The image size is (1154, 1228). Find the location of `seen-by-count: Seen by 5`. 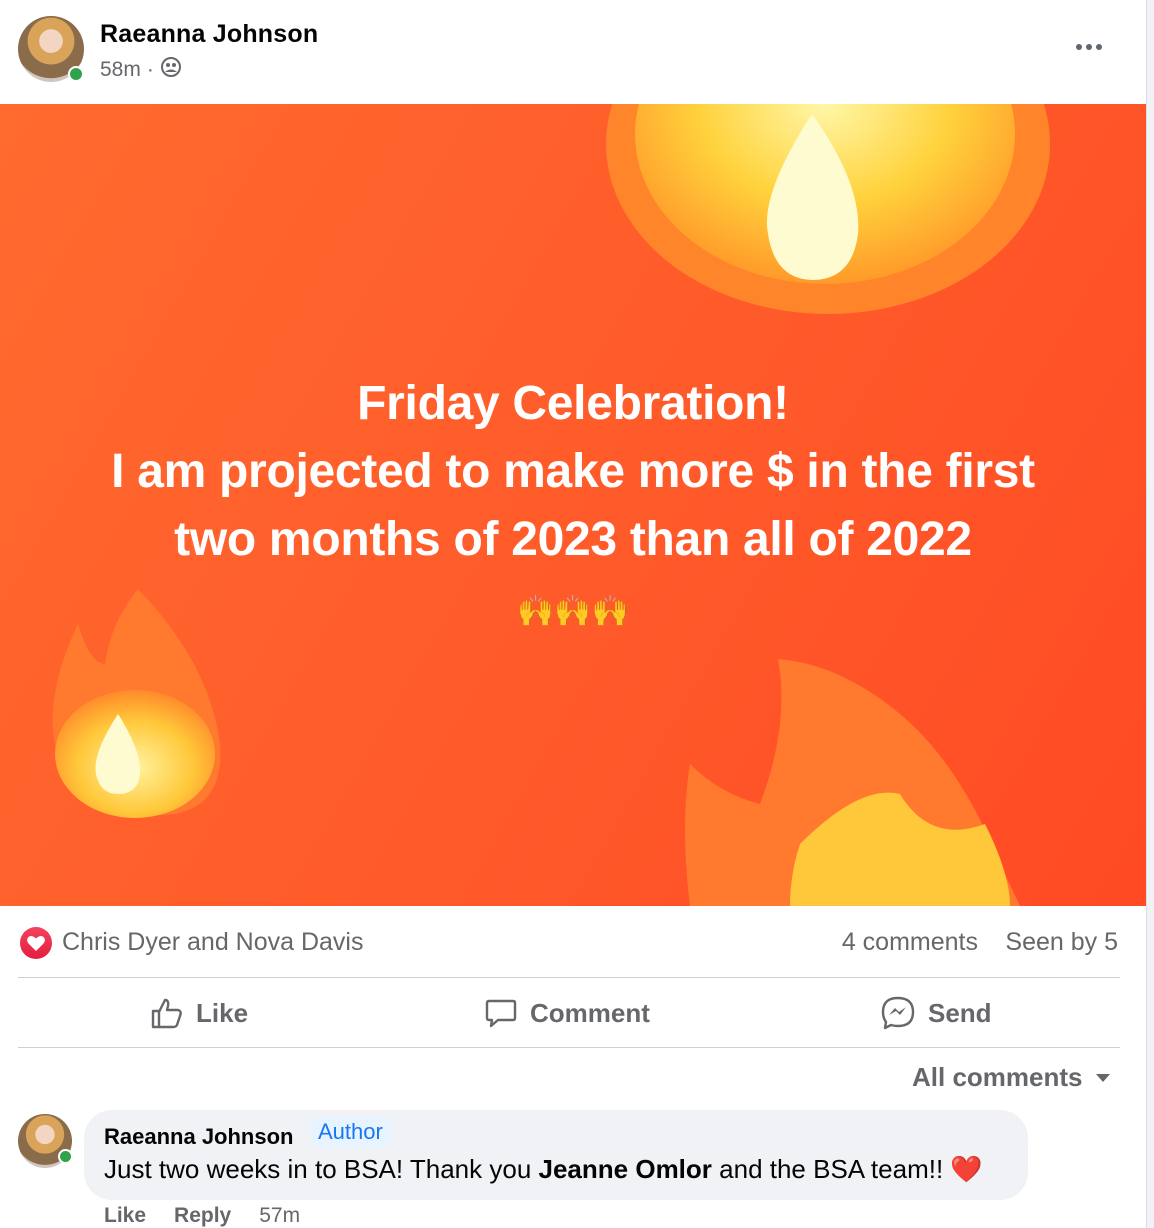

seen-by-count: Seen by 5 is located at coordinates (1061, 942).